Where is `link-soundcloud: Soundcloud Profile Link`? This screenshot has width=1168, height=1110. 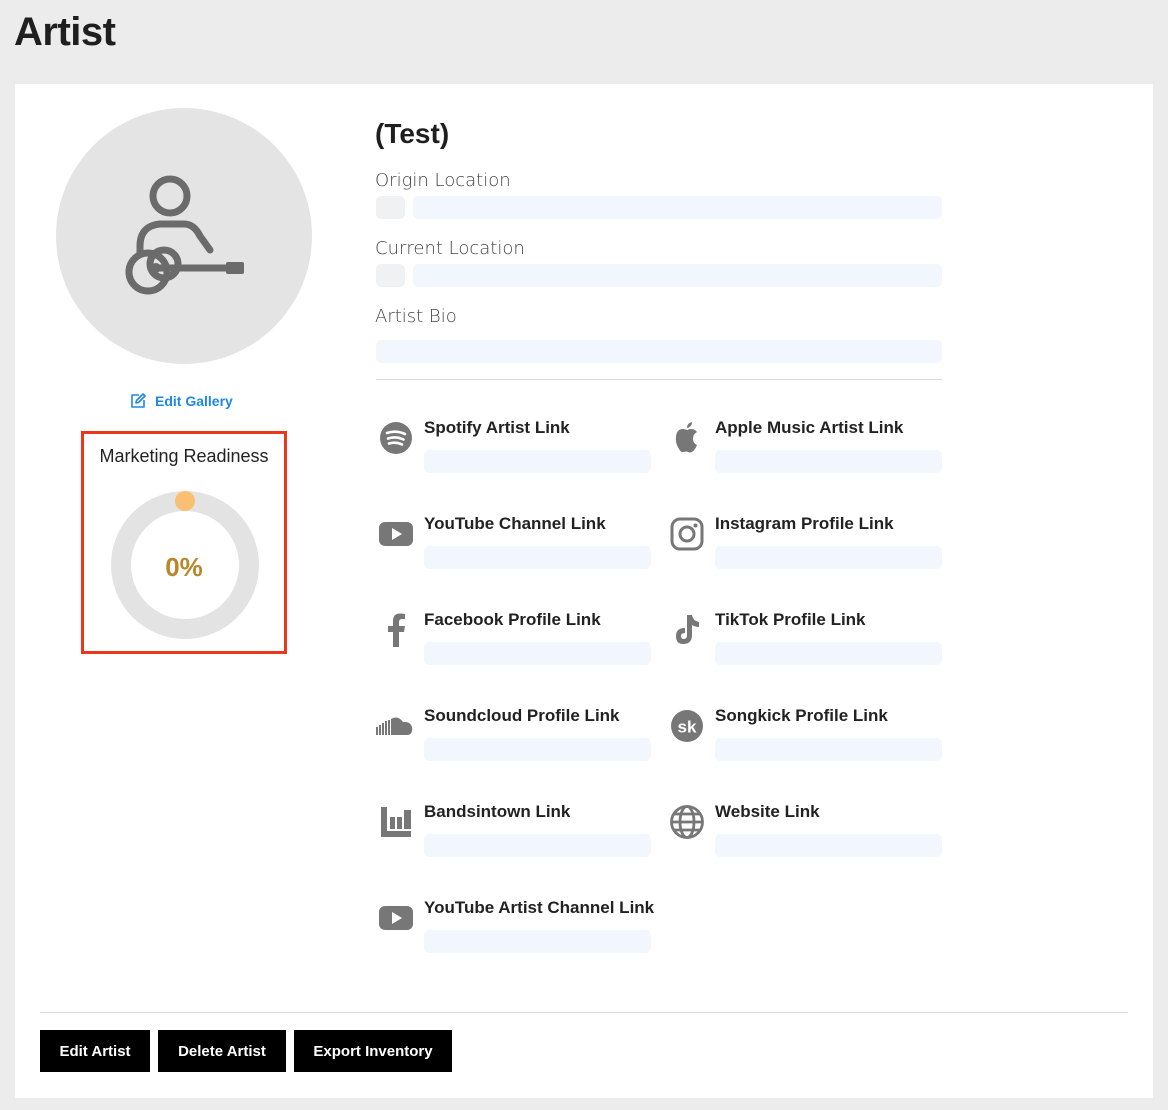
link-soundcloud: Soundcloud Profile Link is located at coordinates (516, 741).